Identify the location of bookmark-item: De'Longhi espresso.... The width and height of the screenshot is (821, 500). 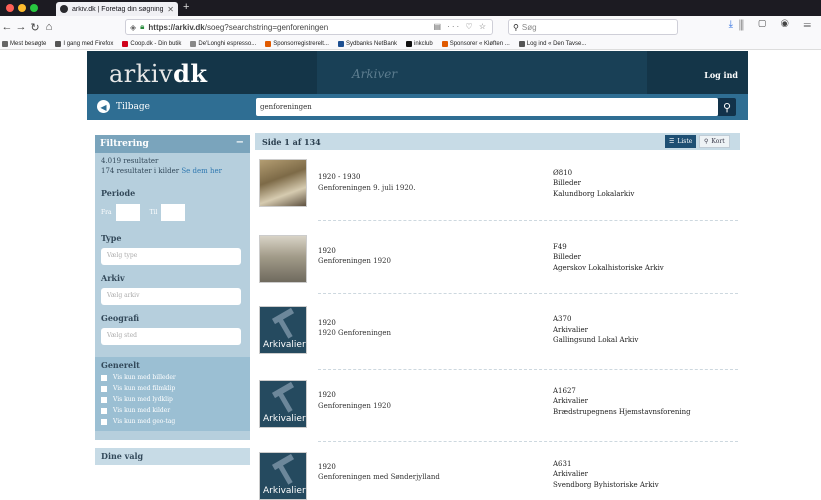
(223, 43).